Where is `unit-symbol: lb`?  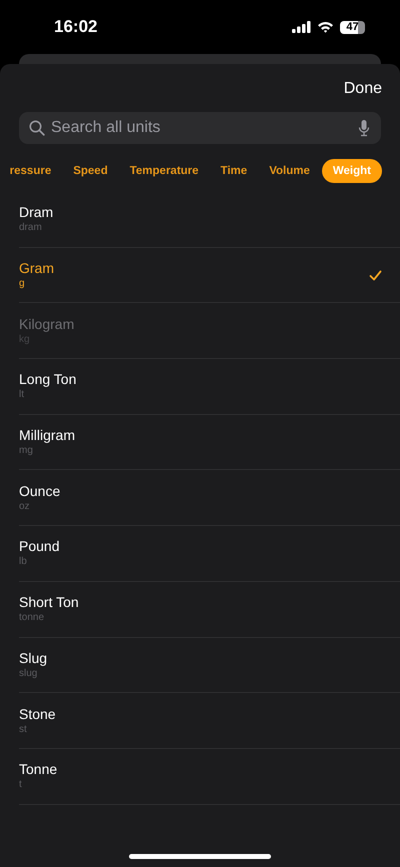
unit-symbol: lb is located at coordinates (23, 561).